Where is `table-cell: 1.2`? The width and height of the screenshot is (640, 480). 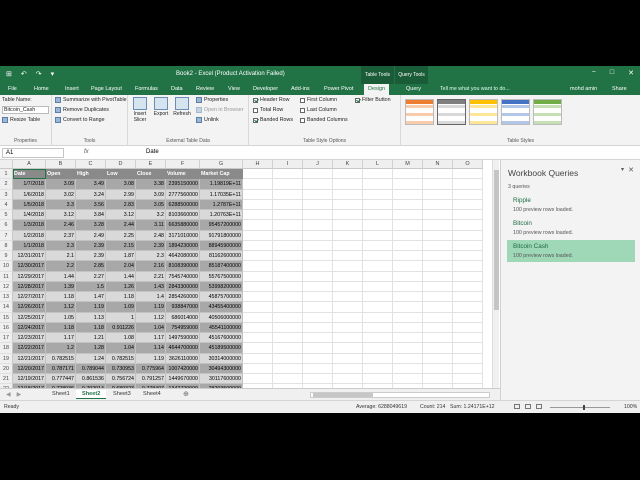 table-cell: 1.2 is located at coordinates (61, 348).